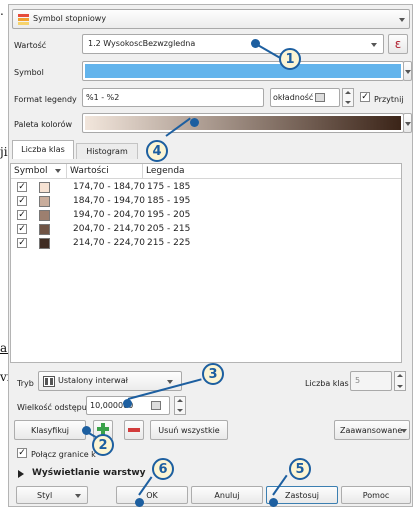  What do you see at coordinates (50, 430) in the screenshot?
I see `klasyfikuj-button: Klasyfikuj` at bounding box center [50, 430].